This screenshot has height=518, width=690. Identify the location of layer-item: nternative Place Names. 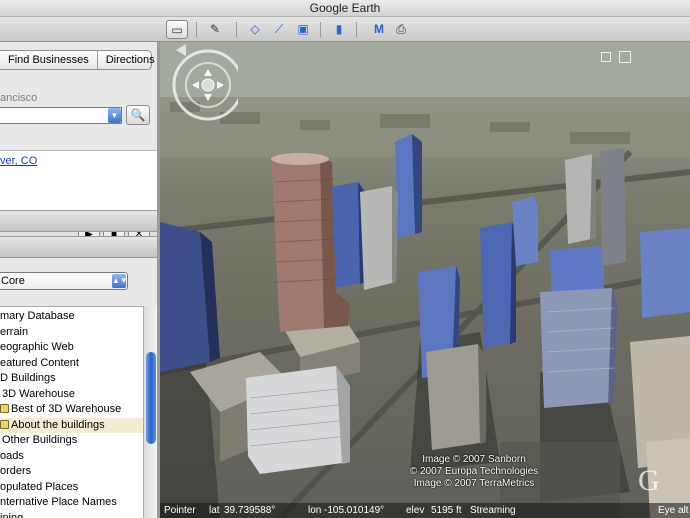
(71, 503).